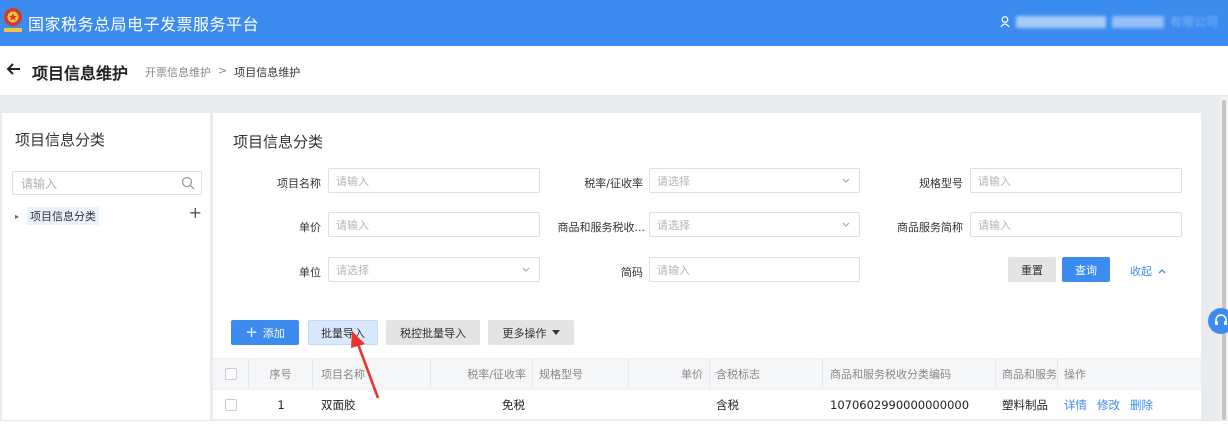 This screenshot has width=1228, height=432. Describe the element at coordinates (632, 272) in the screenshot. I see `abbr-code-label: 简码` at that location.